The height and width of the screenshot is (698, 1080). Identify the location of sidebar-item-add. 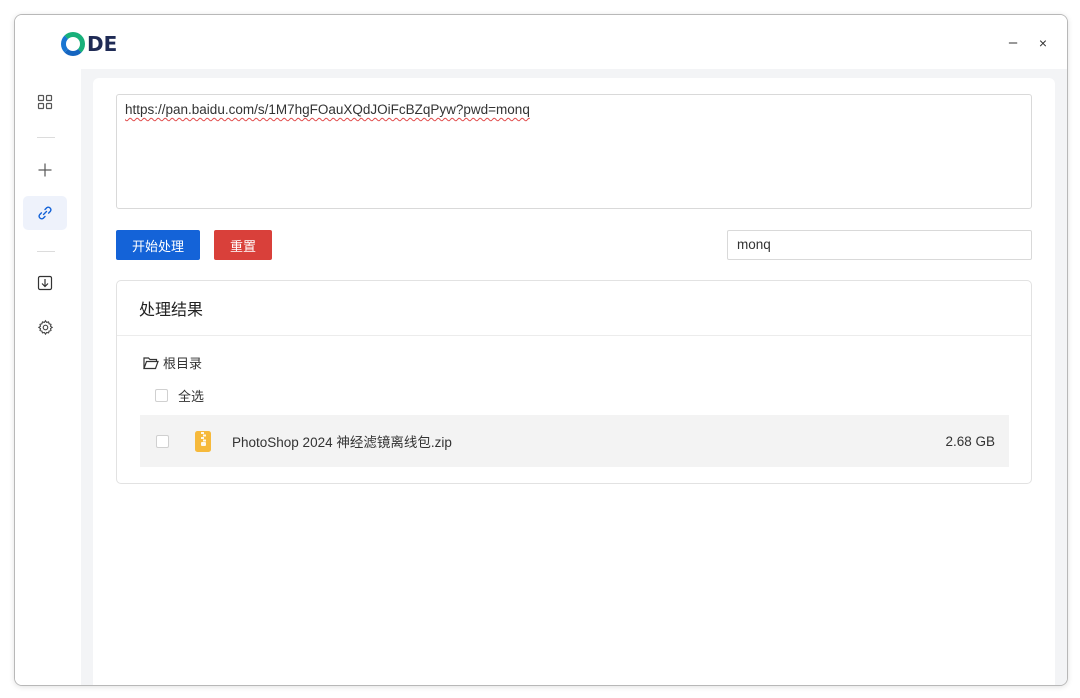
(45, 170).